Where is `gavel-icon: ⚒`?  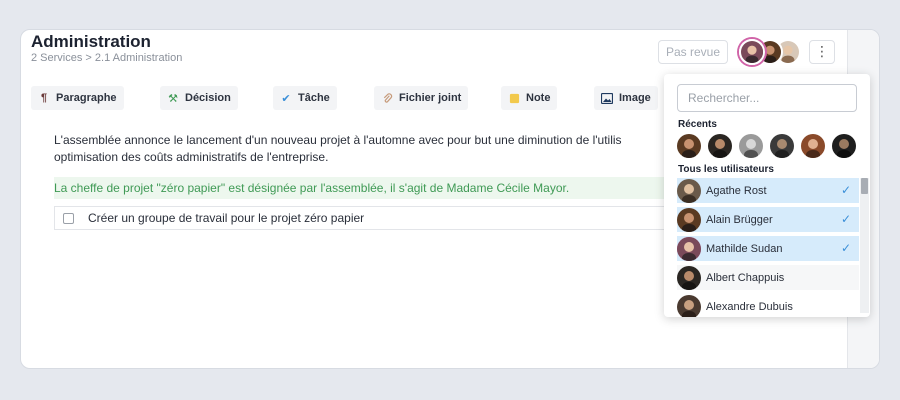 gavel-icon: ⚒ is located at coordinates (173, 98).